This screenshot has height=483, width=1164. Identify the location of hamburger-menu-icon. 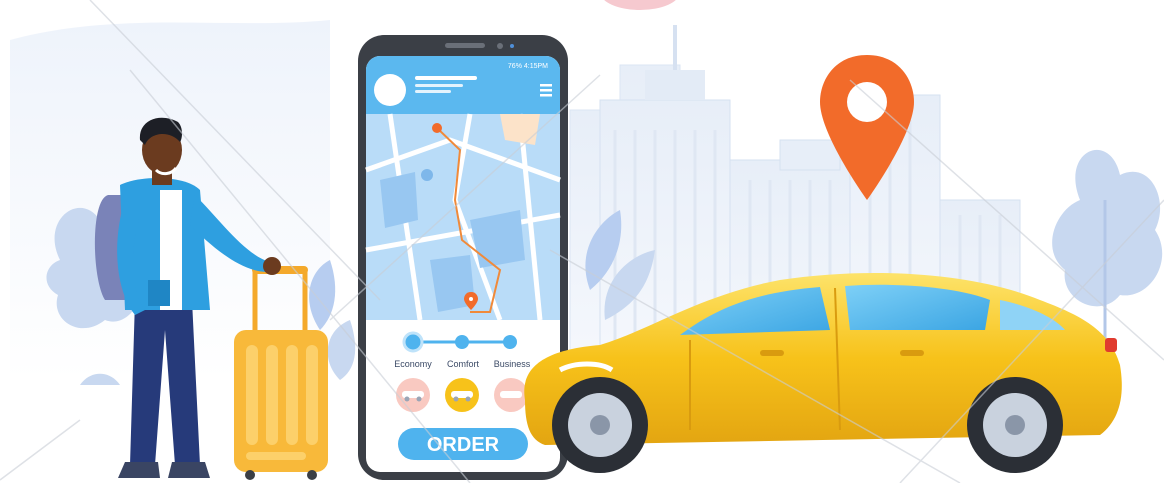
(546, 90).